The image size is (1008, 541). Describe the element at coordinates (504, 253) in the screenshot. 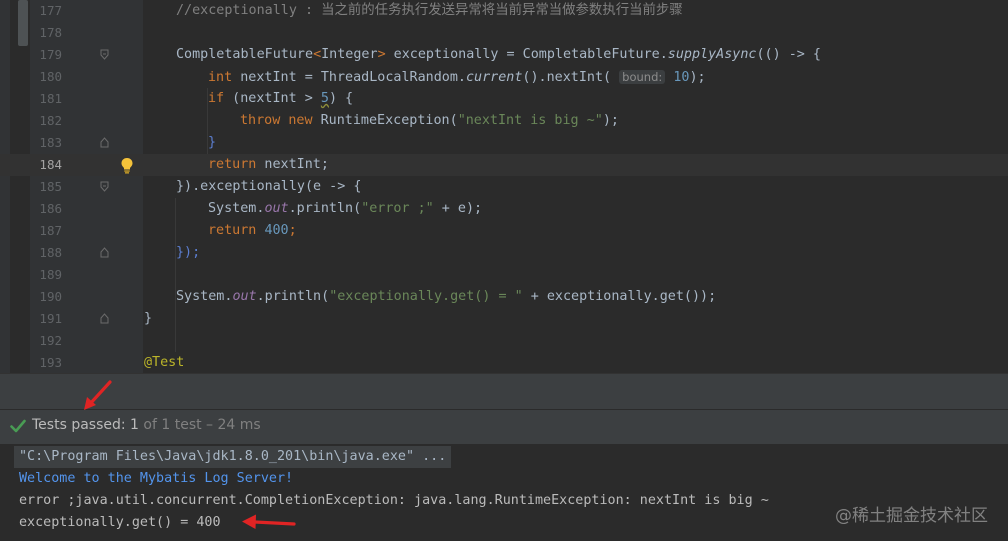

I see `code-line: 188 });` at that location.